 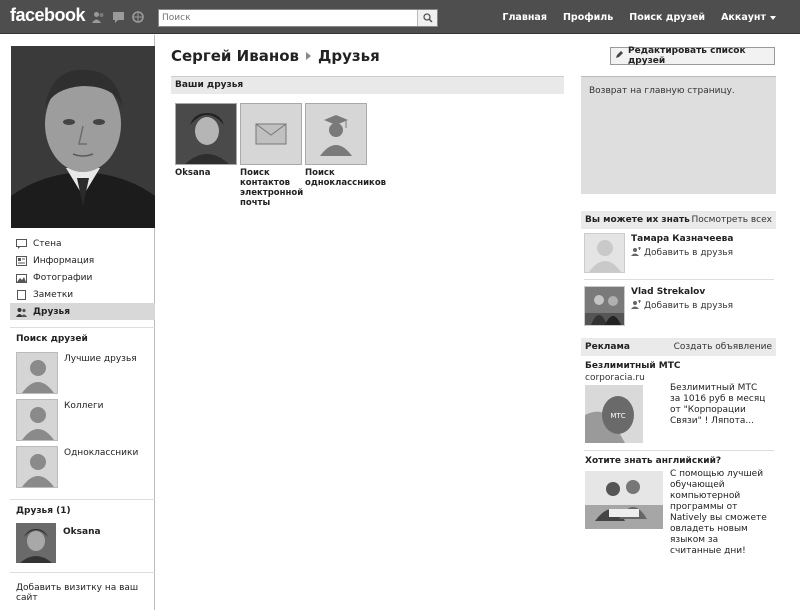 I want to click on page-title: Сергей Иванов Друзья, so click(x=275, y=56).